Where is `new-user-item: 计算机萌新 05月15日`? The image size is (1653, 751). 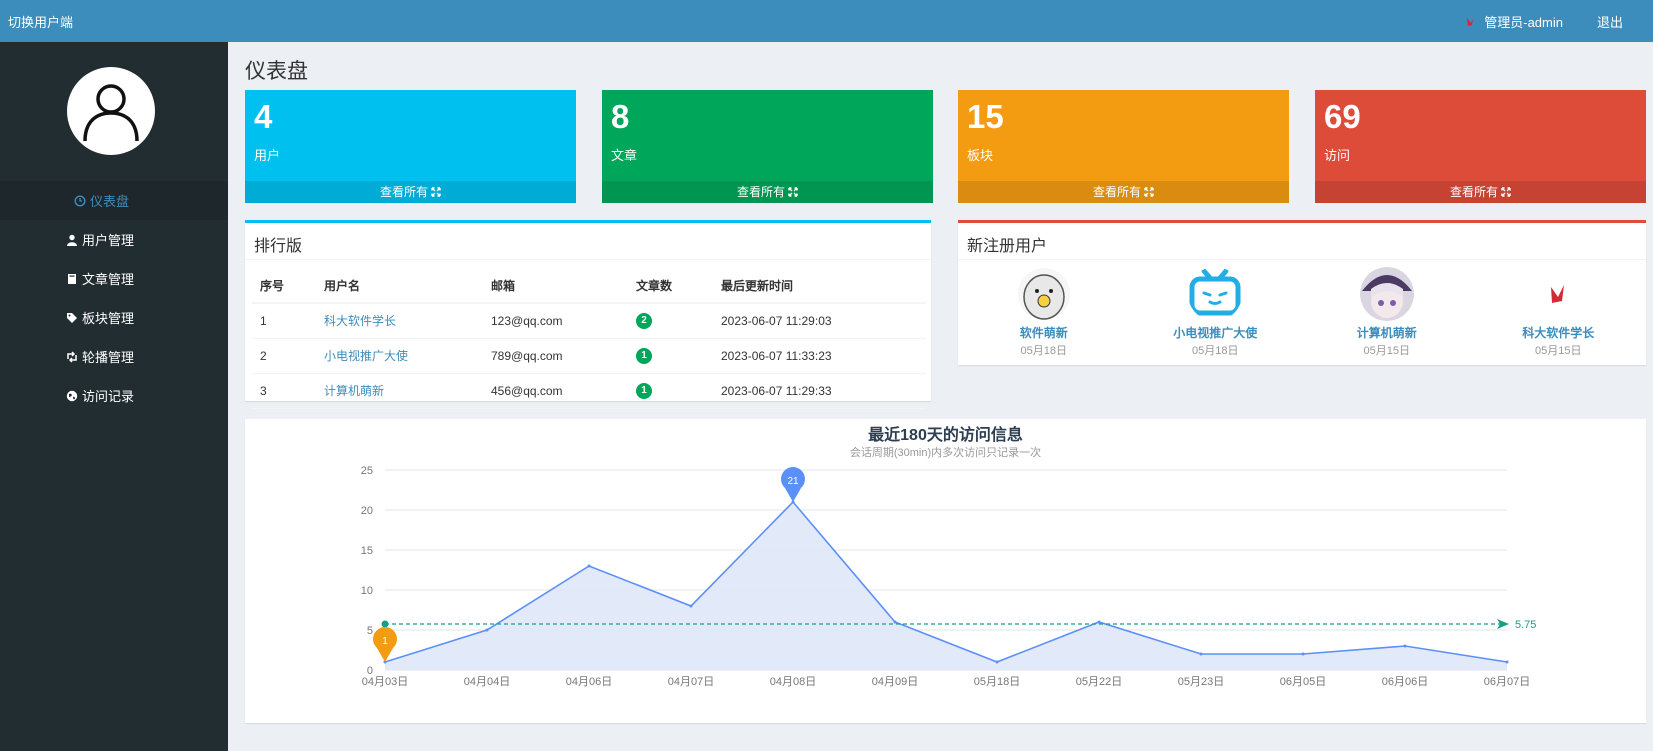 new-user-item: 计算机萌新 05月15日 is located at coordinates (1387, 312).